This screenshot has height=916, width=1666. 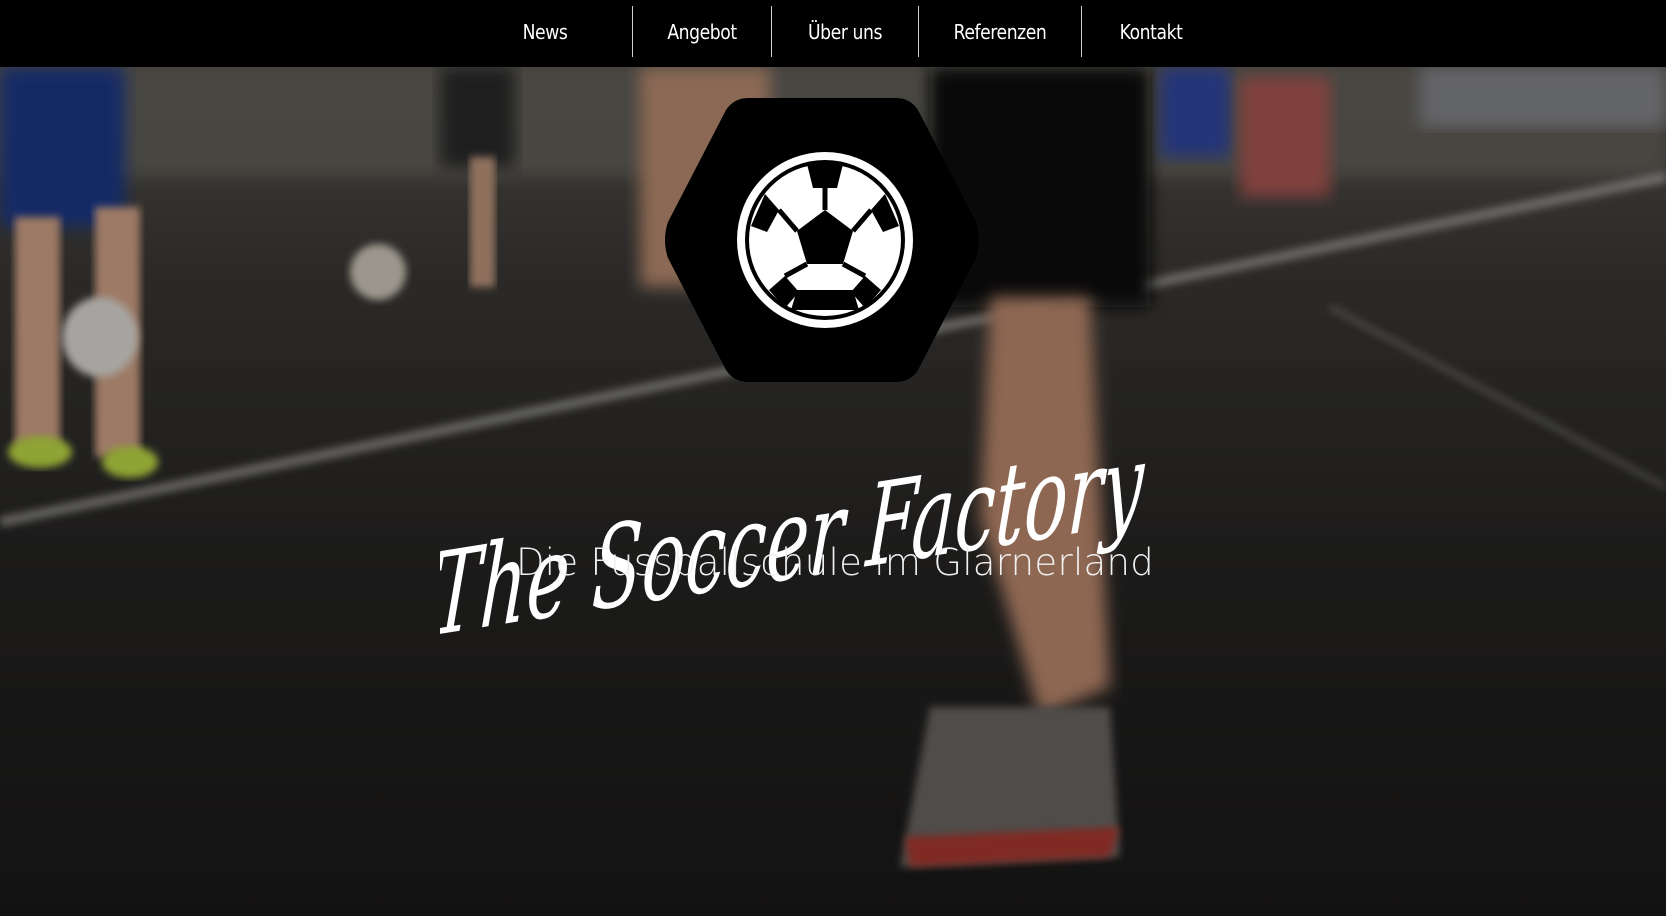 What do you see at coordinates (702, 31) in the screenshot?
I see `nav-item-angebot: Angebot` at bounding box center [702, 31].